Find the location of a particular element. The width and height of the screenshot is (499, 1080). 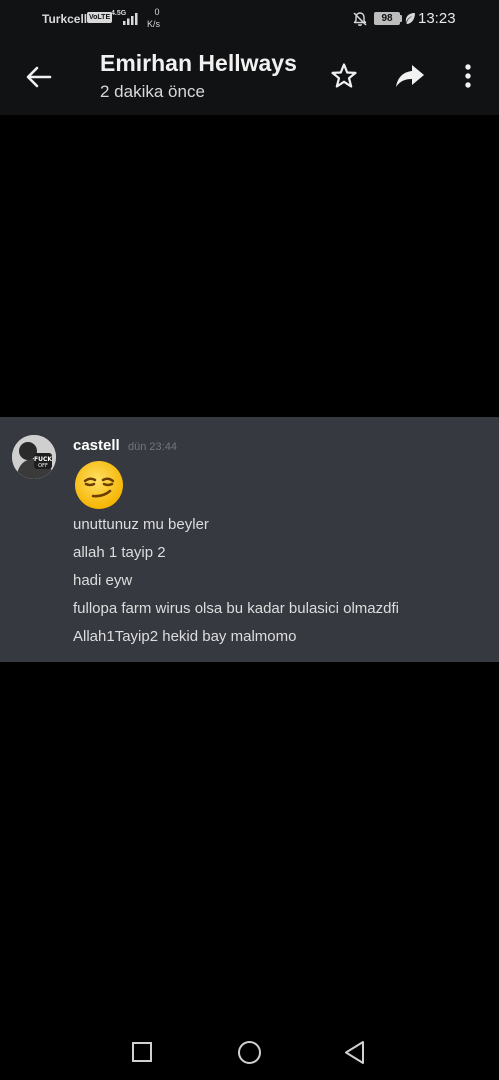

smirking-face-icon is located at coordinates (99, 485).